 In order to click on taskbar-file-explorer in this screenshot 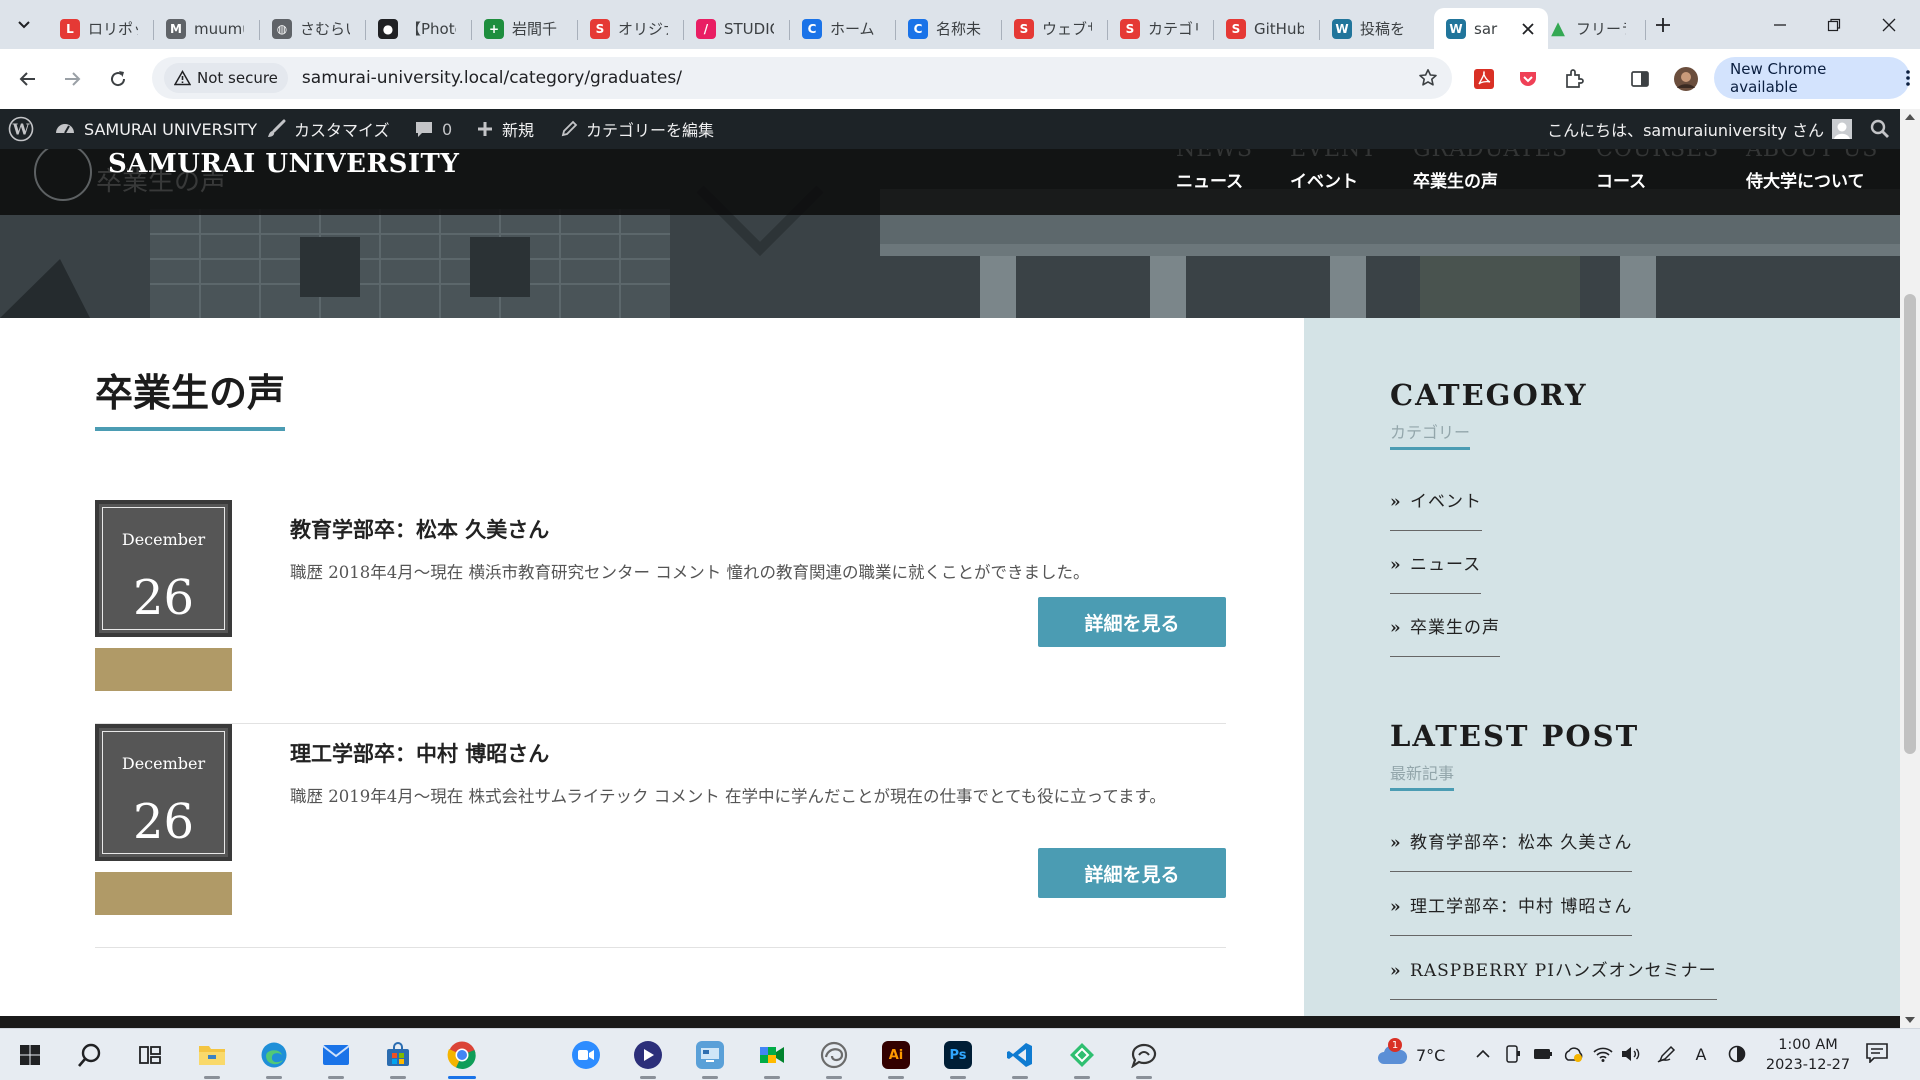, I will do `click(212, 1058)`.